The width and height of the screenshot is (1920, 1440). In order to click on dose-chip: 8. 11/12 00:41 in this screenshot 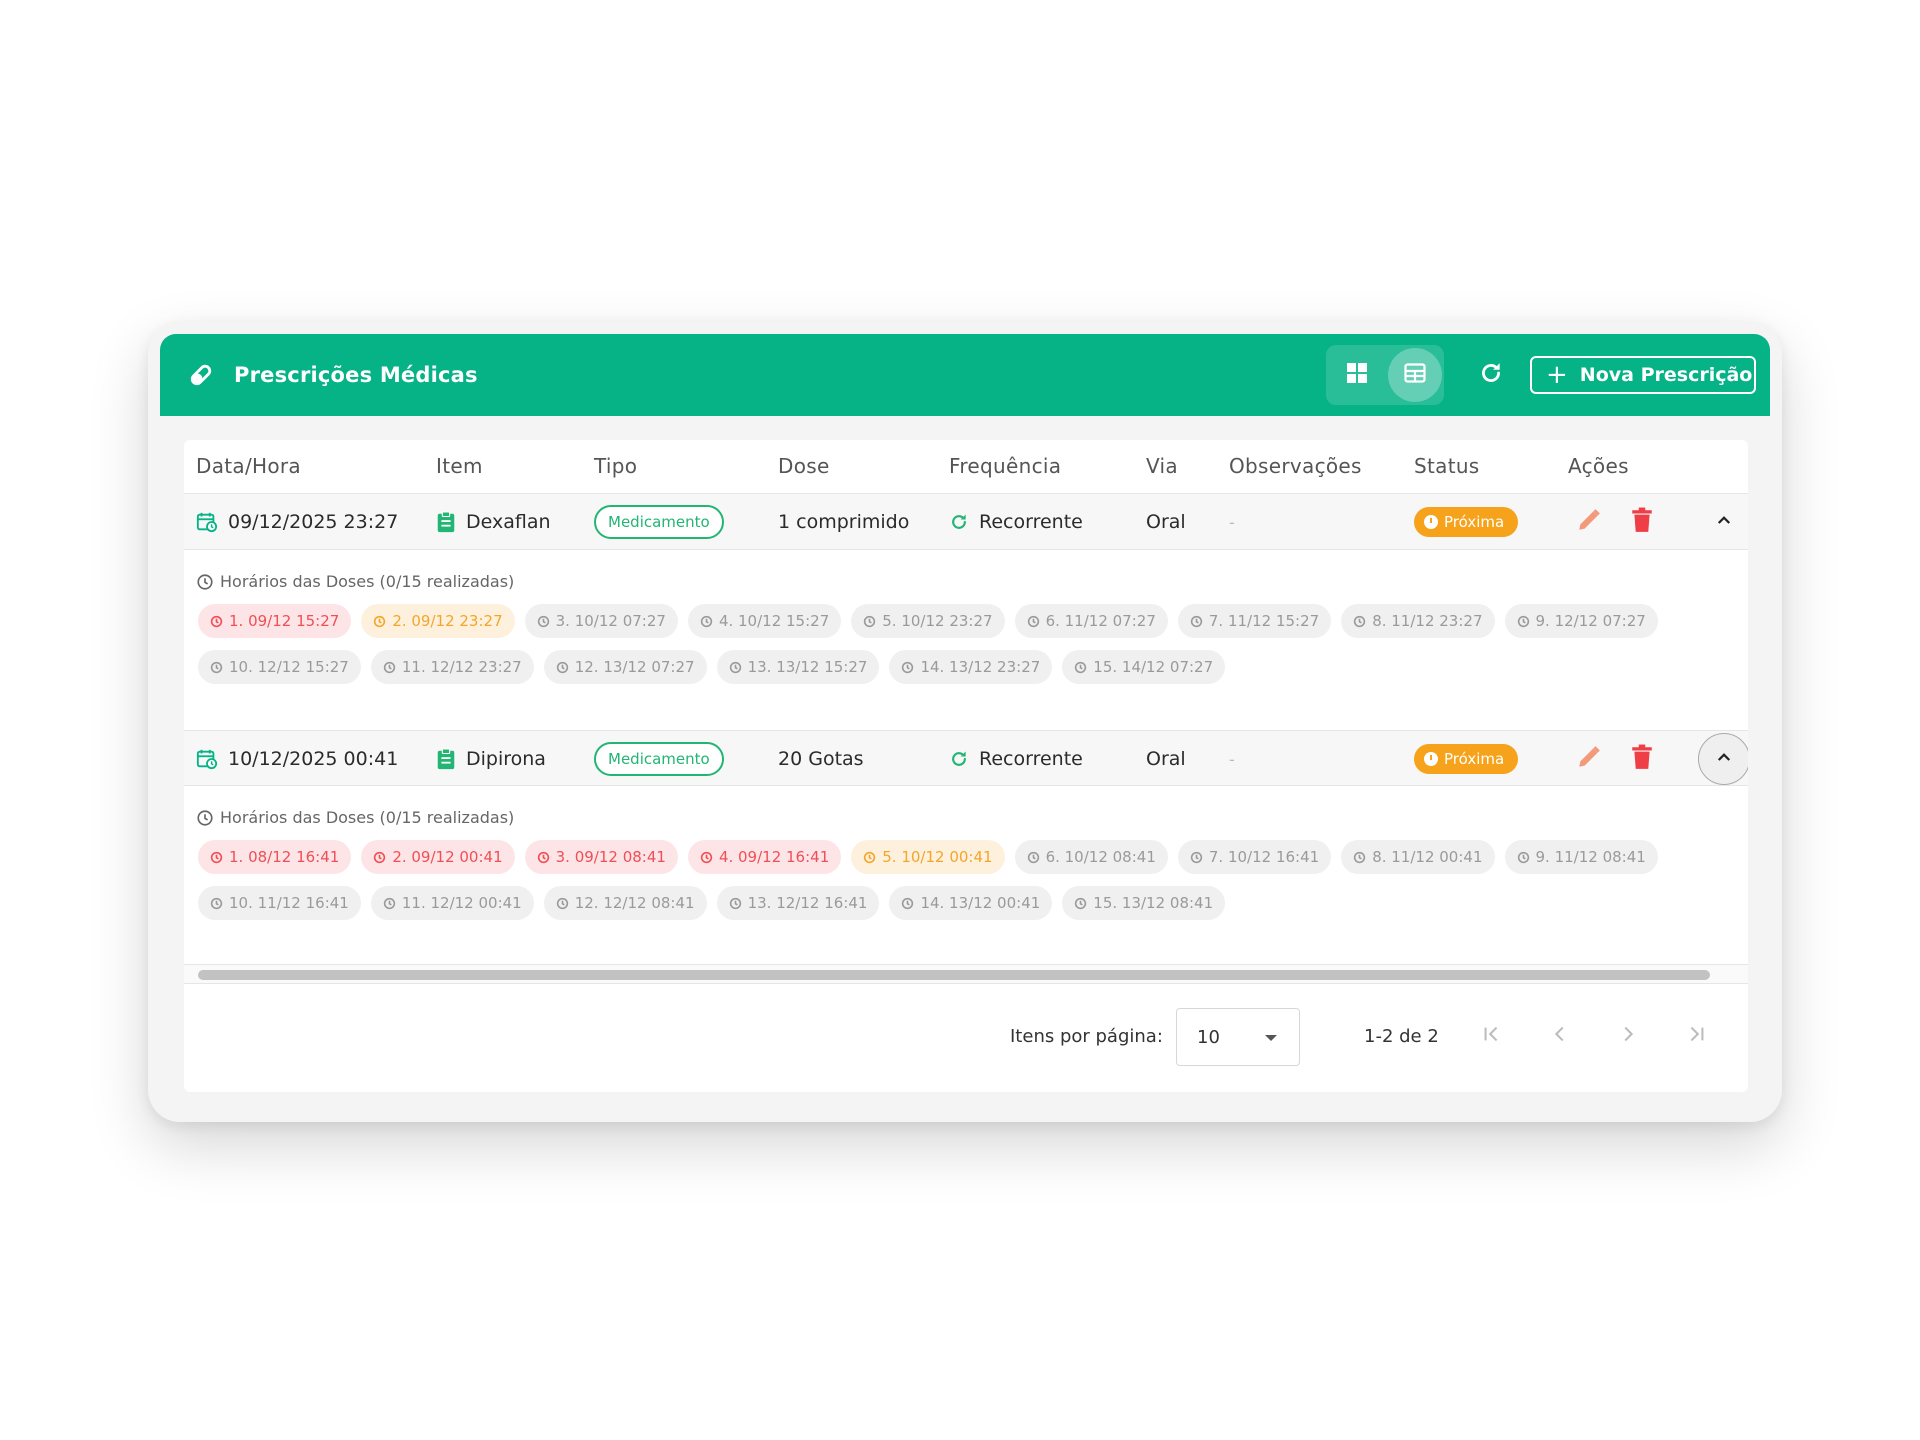, I will do `click(1418, 857)`.